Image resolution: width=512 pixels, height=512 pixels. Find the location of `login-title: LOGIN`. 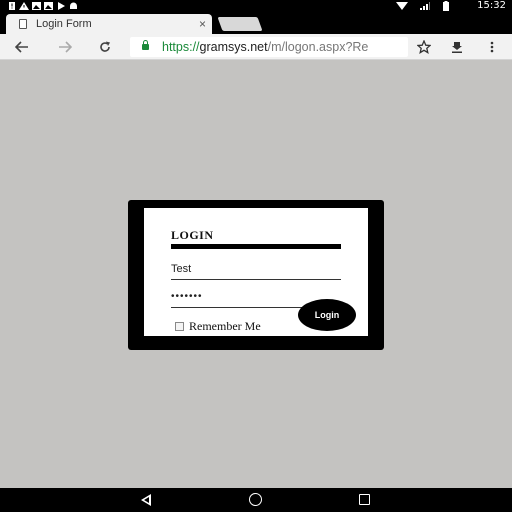

login-title: LOGIN is located at coordinates (192, 235).